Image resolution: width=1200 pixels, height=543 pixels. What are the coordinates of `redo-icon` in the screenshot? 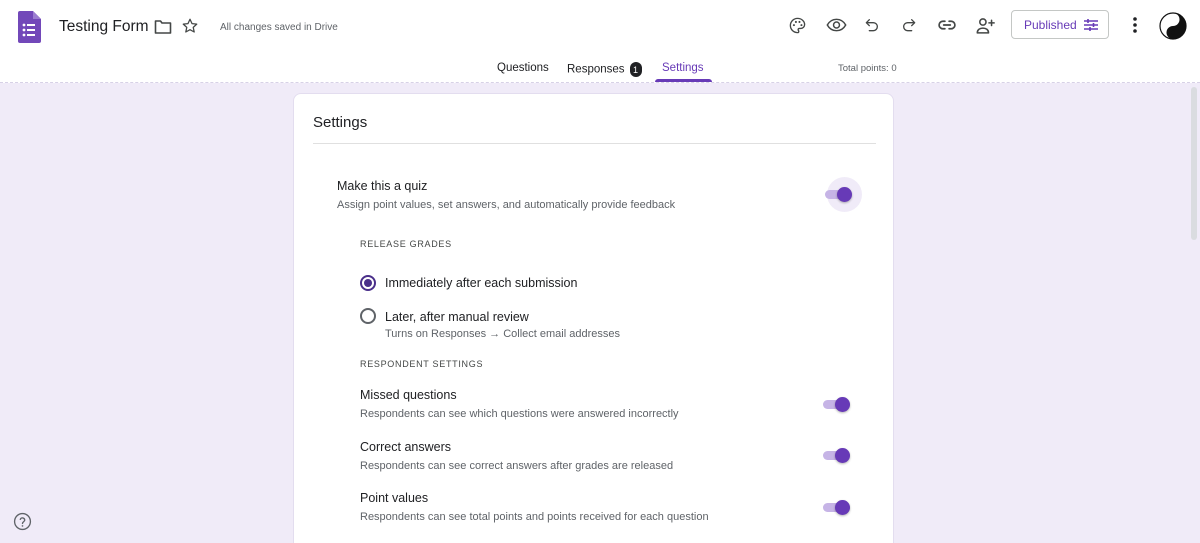 It's located at (909, 25).